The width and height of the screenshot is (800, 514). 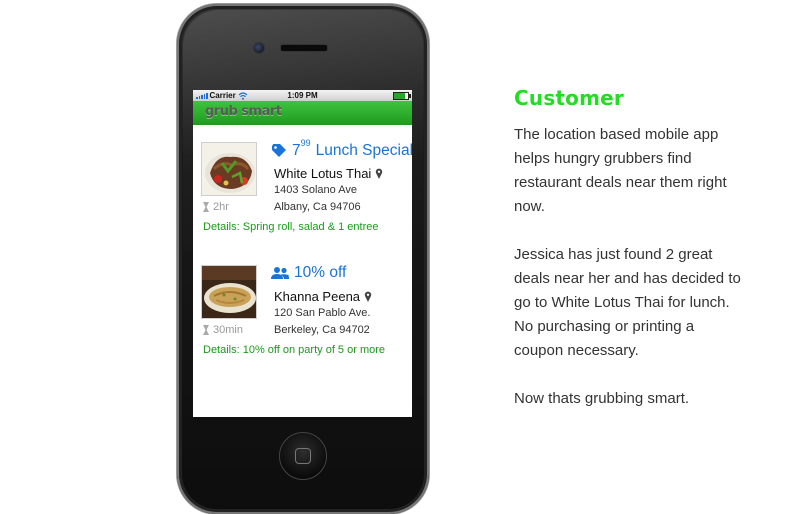 I want to click on restaurant-name: White Lotus Thai, so click(x=328, y=173).